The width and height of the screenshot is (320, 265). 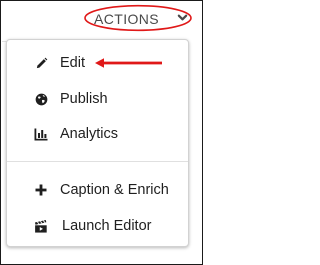 I want to click on menu-item-label: Analytics, so click(x=89, y=134).